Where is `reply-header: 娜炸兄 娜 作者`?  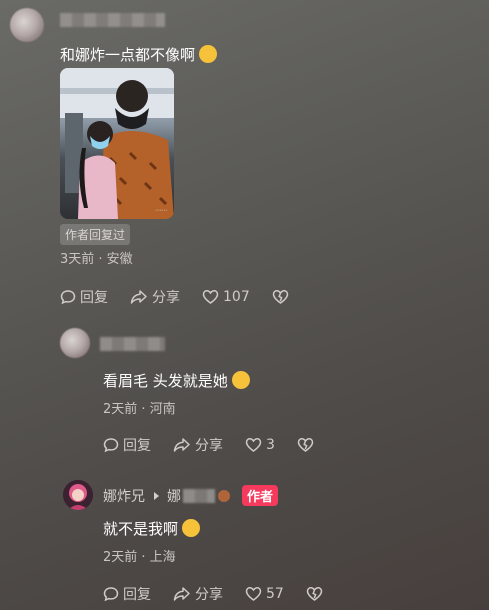
reply-header: 娜炸兄 娜 作者 is located at coordinates (191, 495).